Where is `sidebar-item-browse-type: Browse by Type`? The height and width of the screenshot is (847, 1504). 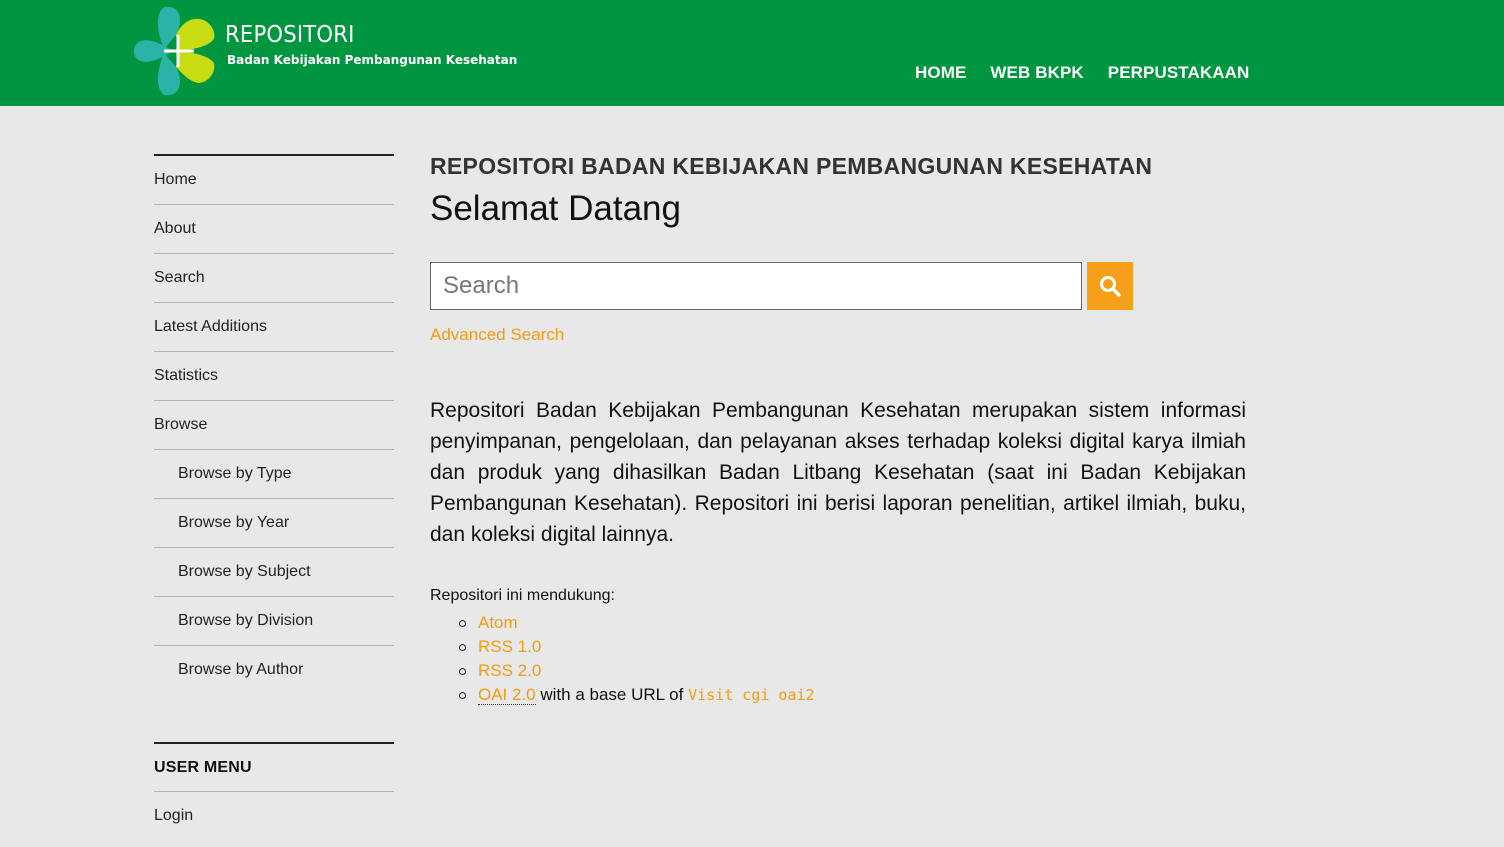 sidebar-item-browse-type: Browse by Type is located at coordinates (274, 474).